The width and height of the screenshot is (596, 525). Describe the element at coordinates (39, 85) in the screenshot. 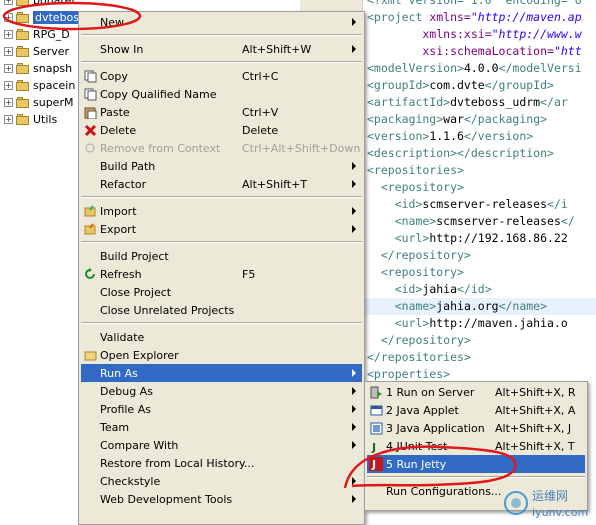

I see `tree-item: + spacein` at that location.